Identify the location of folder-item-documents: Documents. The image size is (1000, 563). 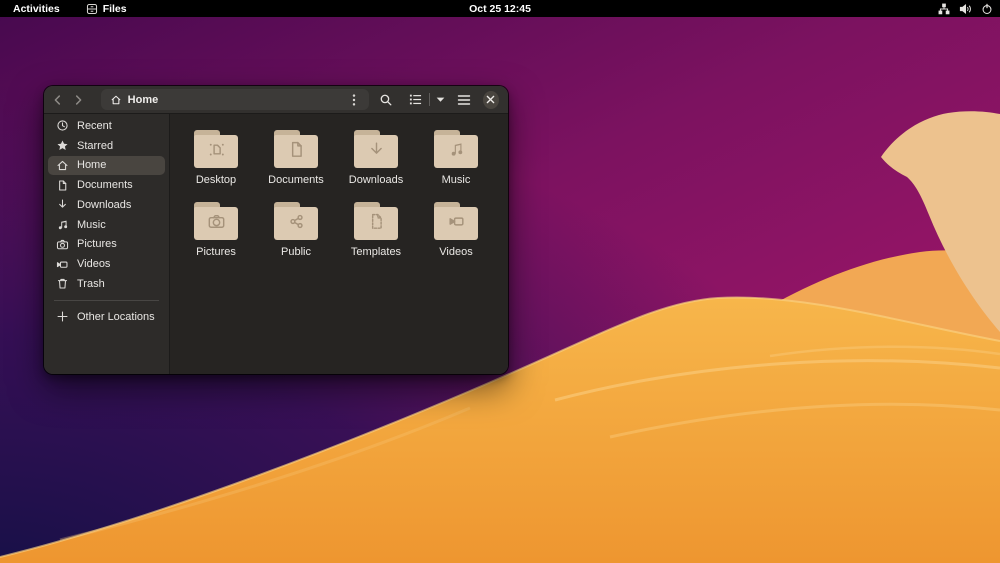
(296, 158).